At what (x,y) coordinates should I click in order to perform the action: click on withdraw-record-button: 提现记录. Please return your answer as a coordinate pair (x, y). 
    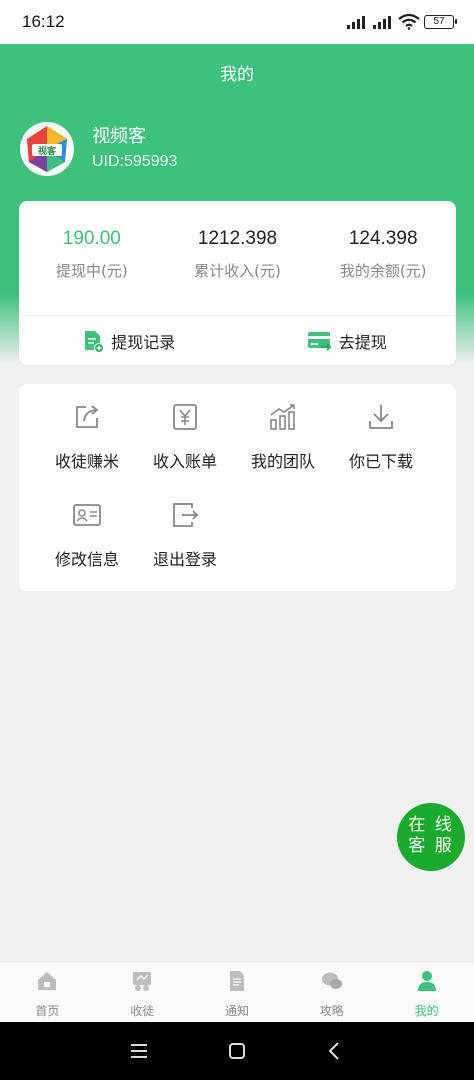
    Looking at the image, I should click on (128, 340).